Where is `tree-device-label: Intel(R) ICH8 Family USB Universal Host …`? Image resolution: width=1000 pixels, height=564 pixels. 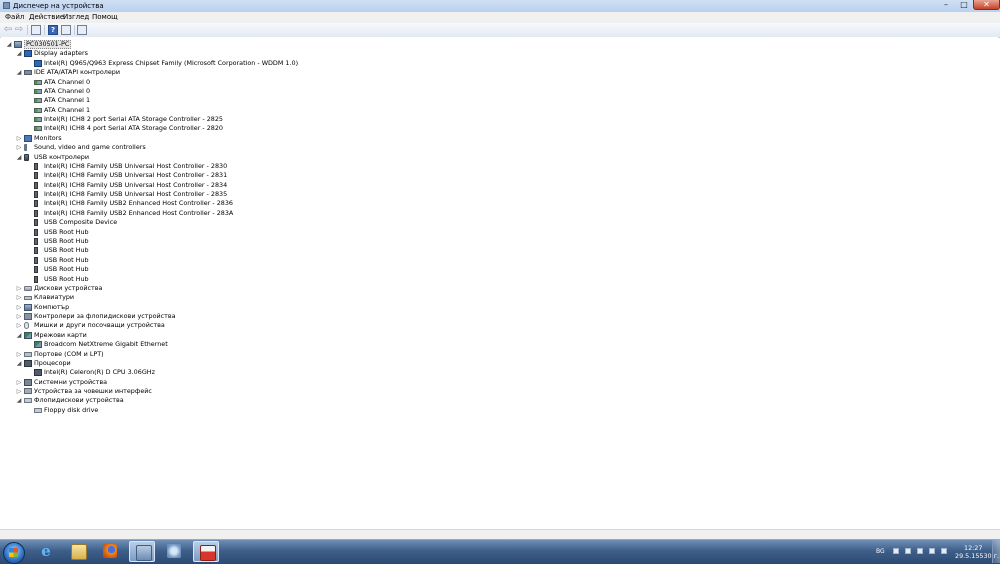 tree-device-label: Intel(R) ICH8 Family USB Universal Host … is located at coordinates (136, 175).